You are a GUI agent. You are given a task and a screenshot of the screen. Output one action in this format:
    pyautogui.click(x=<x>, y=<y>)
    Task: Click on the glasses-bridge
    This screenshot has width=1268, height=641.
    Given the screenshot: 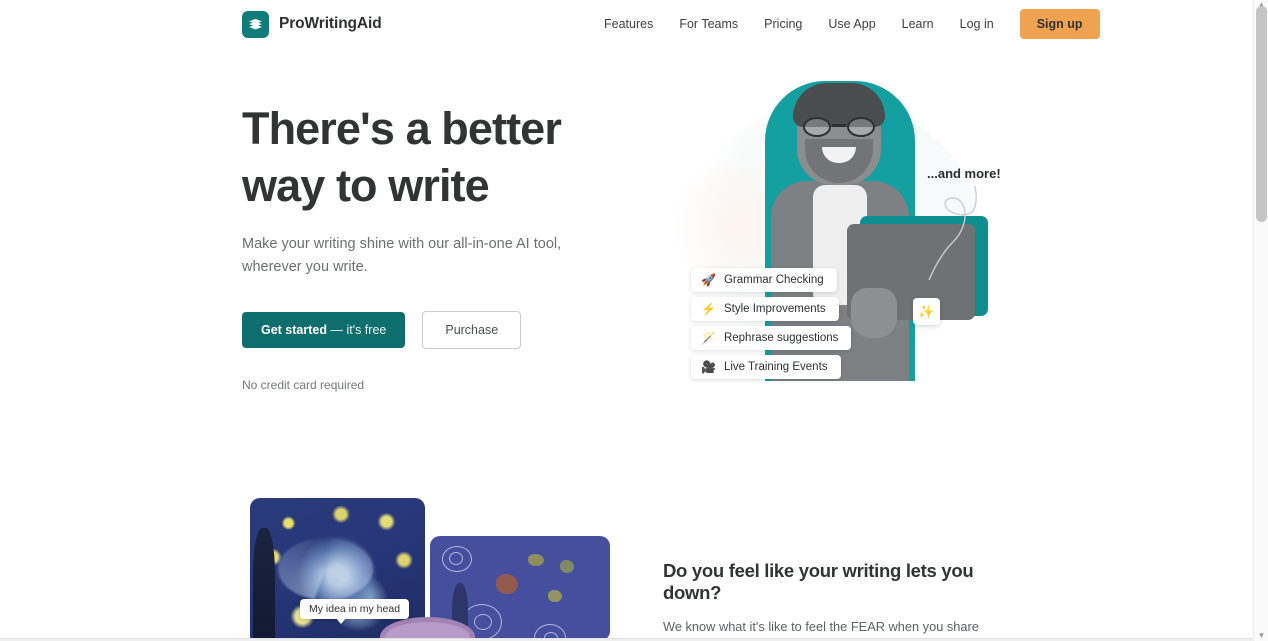 What is the action you would take?
    pyautogui.click(x=839, y=125)
    